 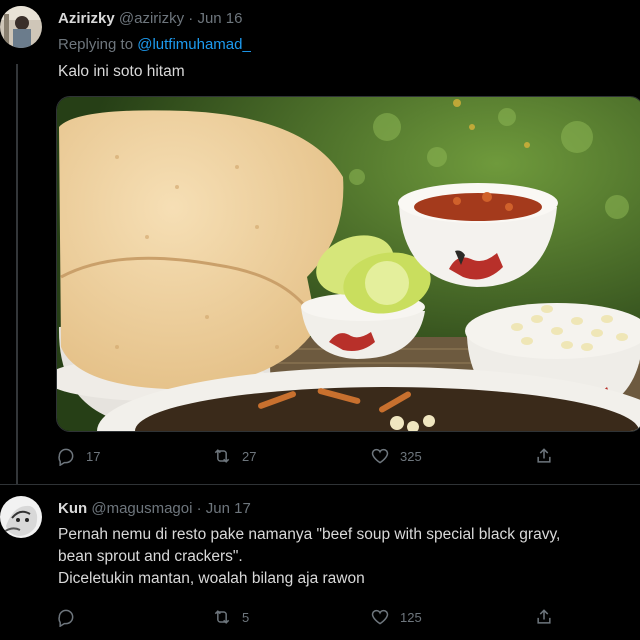 What do you see at coordinates (215, 18) in the screenshot?
I see `tweet-date: · Jun 16` at bounding box center [215, 18].